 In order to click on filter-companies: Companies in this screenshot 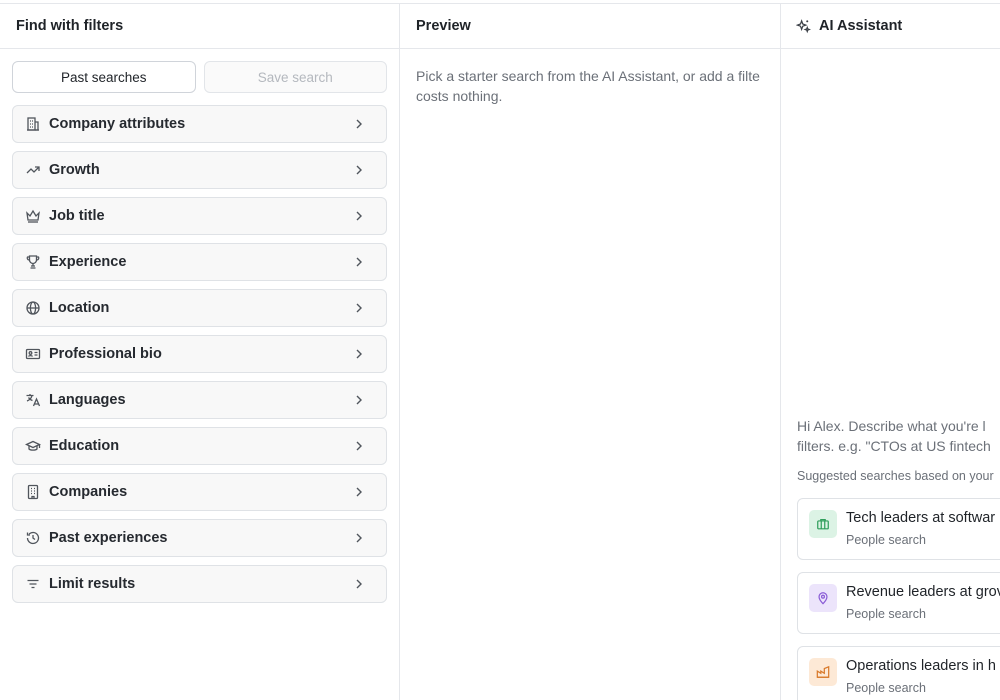, I will do `click(199, 492)`.